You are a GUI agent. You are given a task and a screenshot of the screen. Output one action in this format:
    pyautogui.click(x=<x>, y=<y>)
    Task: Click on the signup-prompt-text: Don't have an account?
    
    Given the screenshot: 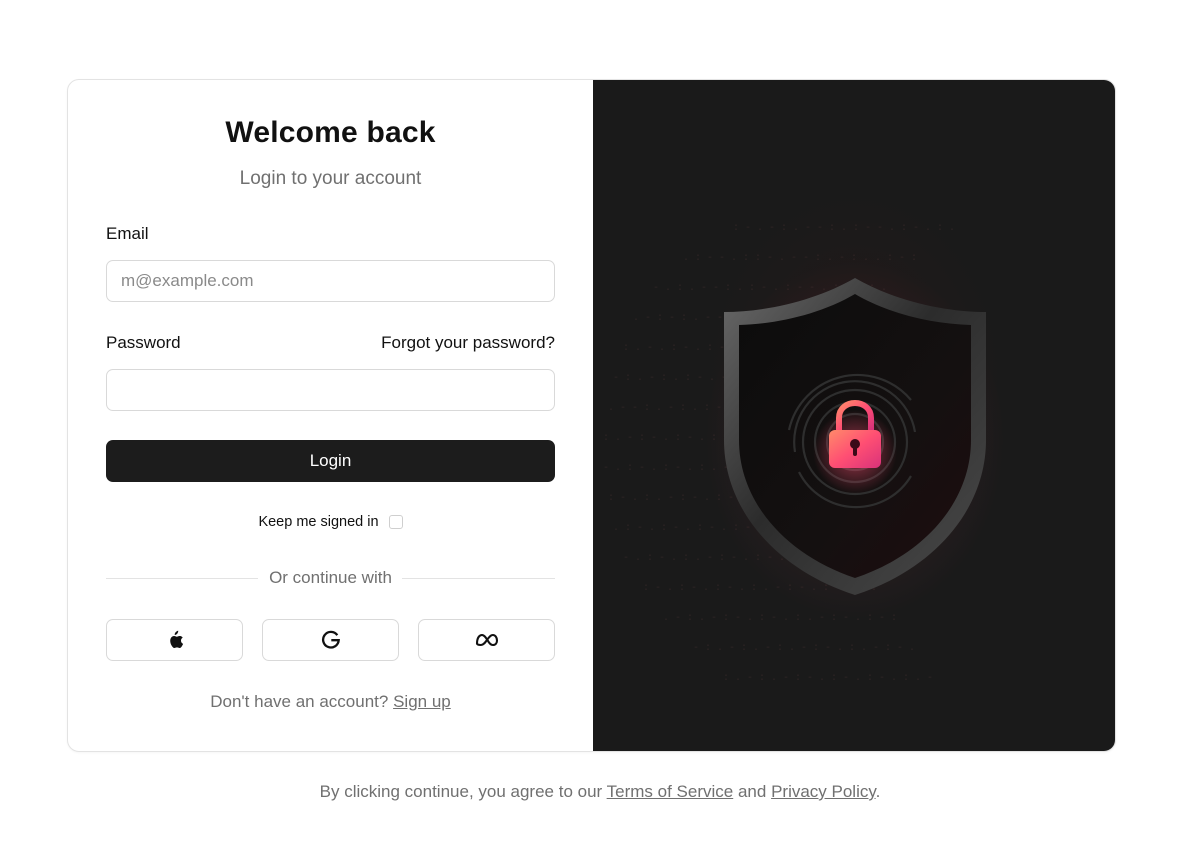 What is the action you would take?
    pyautogui.click(x=299, y=701)
    